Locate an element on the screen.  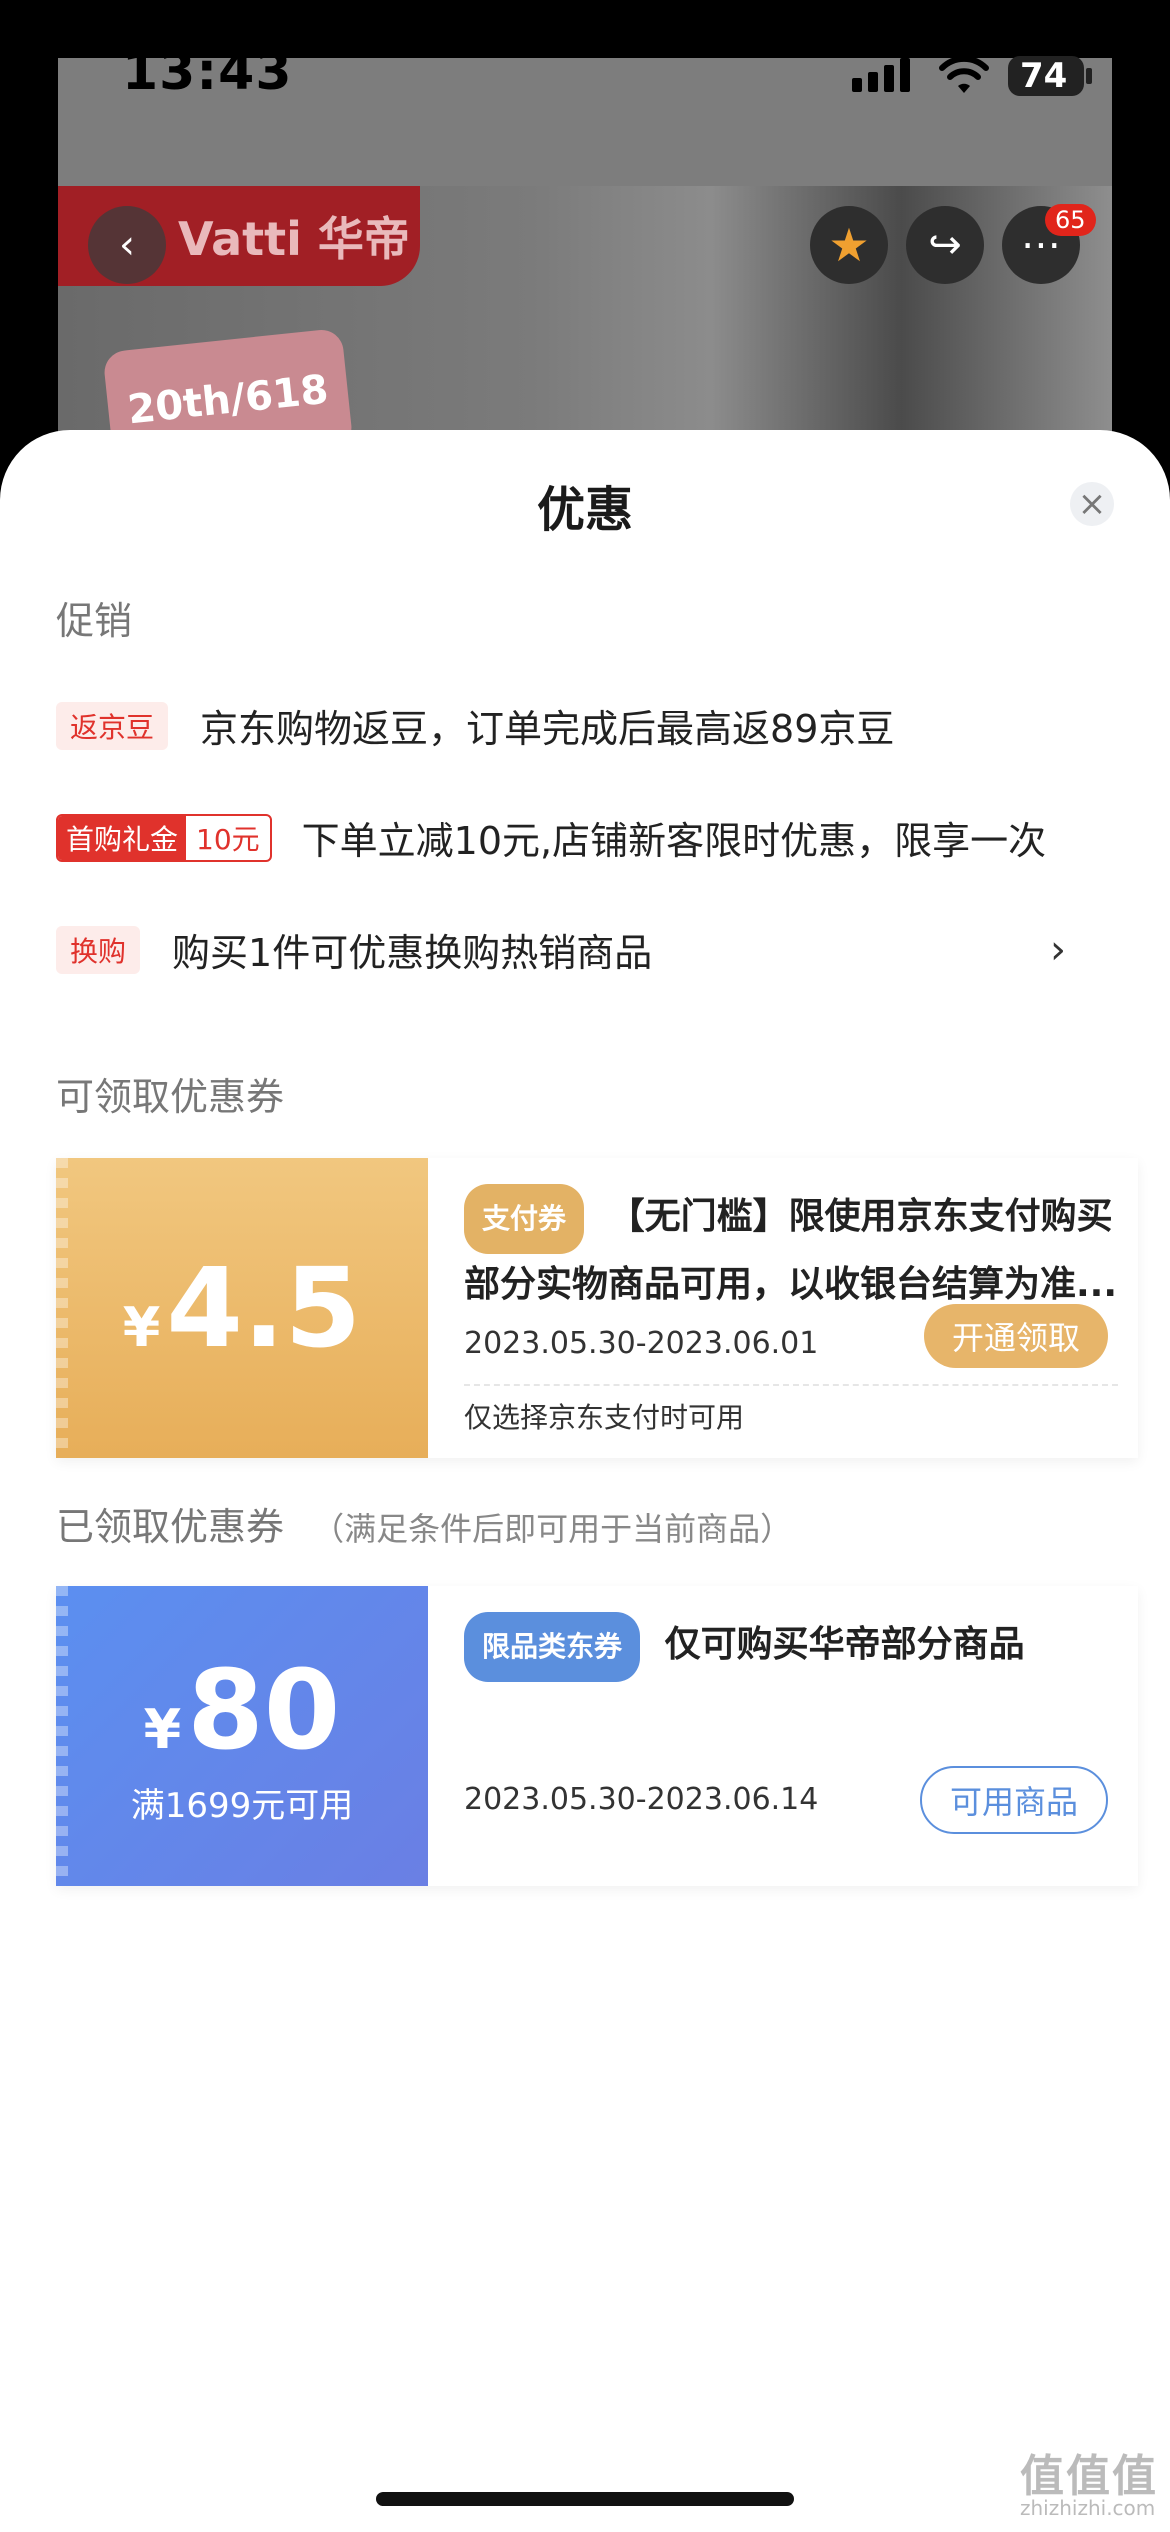
close-icon: × is located at coordinates (1092, 504).